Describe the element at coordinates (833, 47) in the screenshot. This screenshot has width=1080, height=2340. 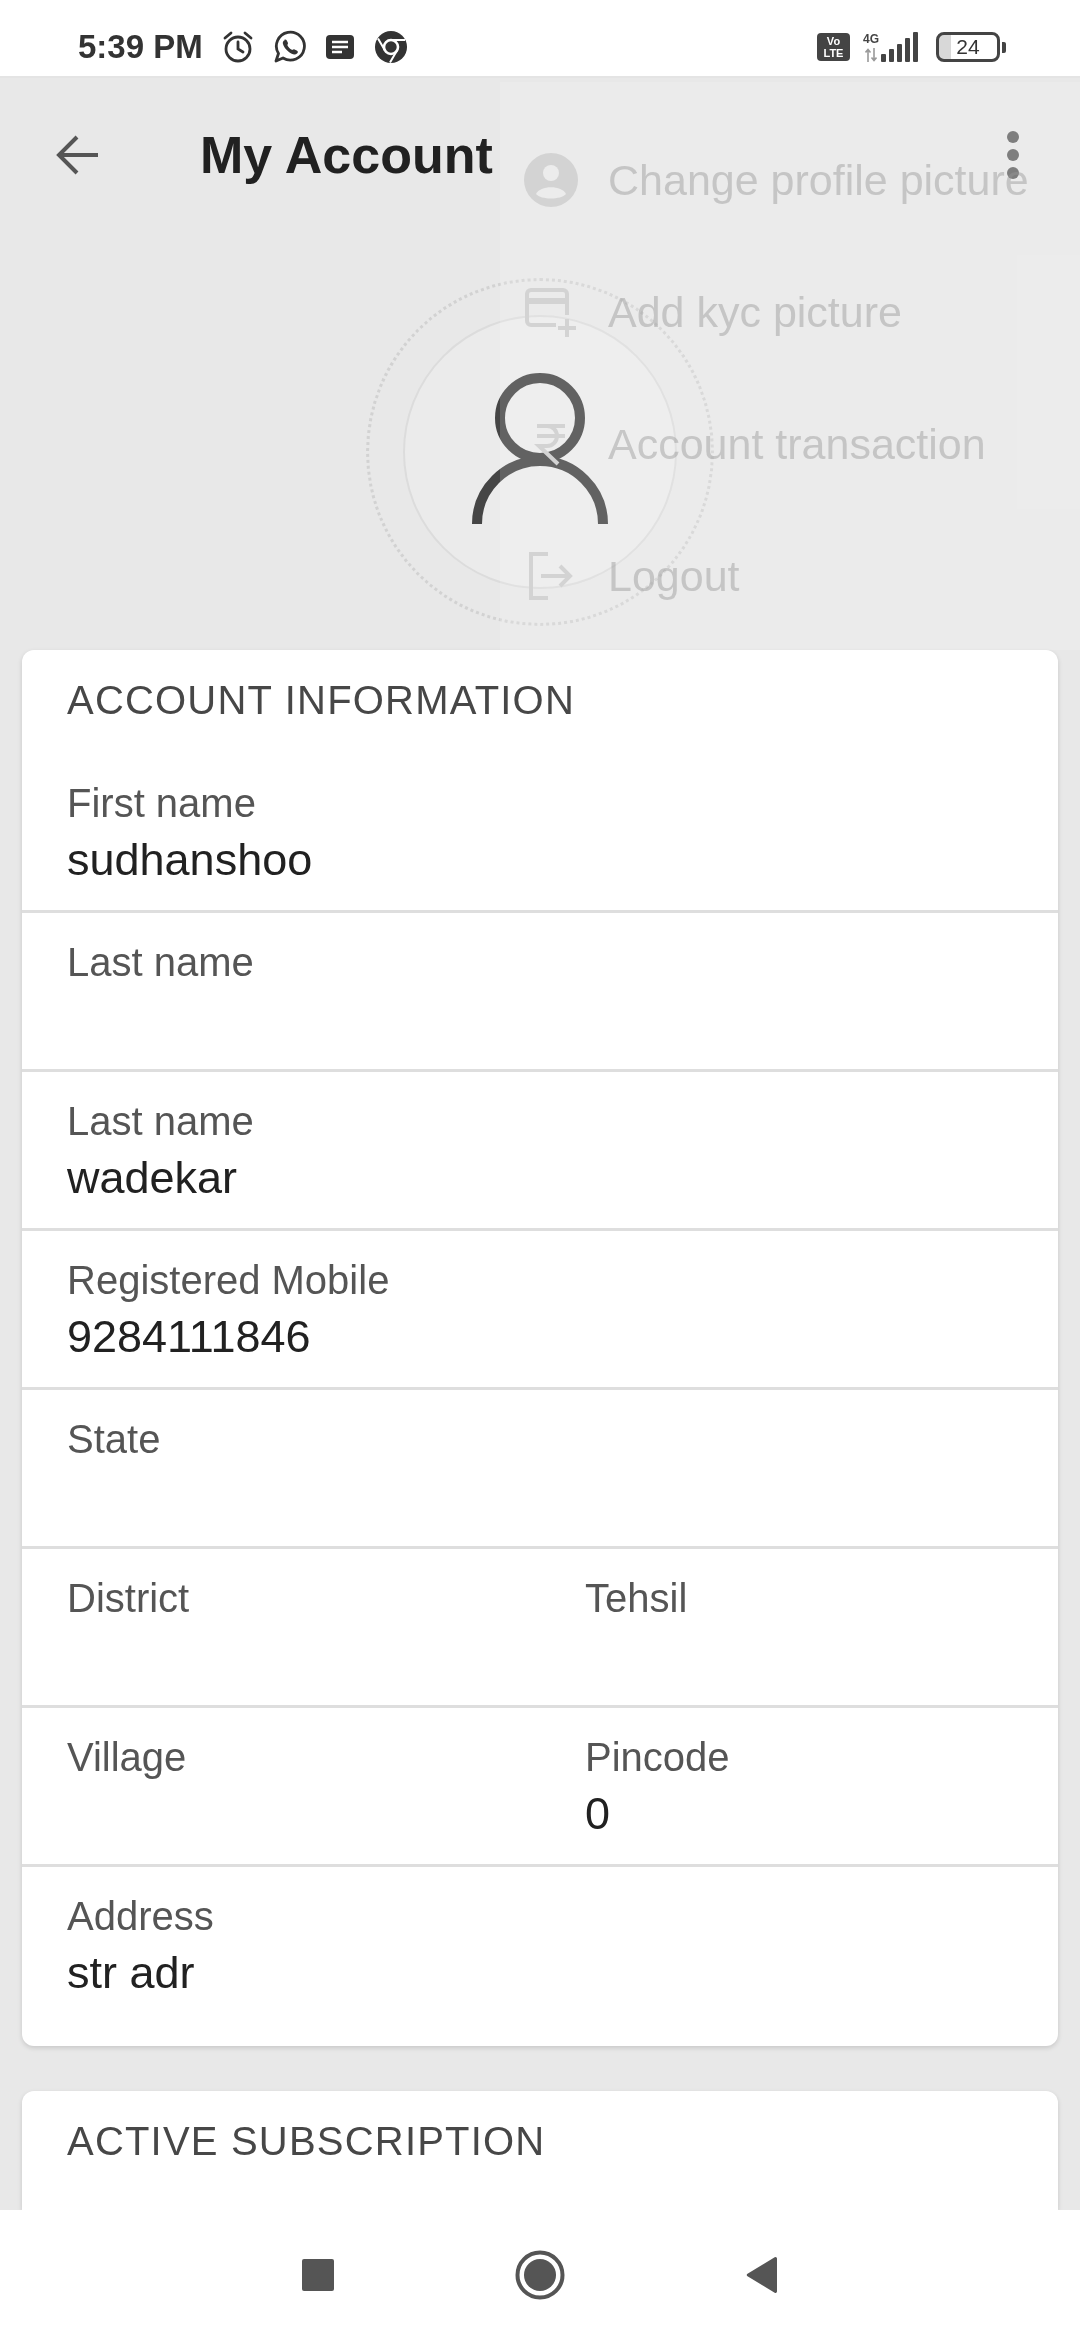
I see `volte-badge: Vo LTE` at that location.